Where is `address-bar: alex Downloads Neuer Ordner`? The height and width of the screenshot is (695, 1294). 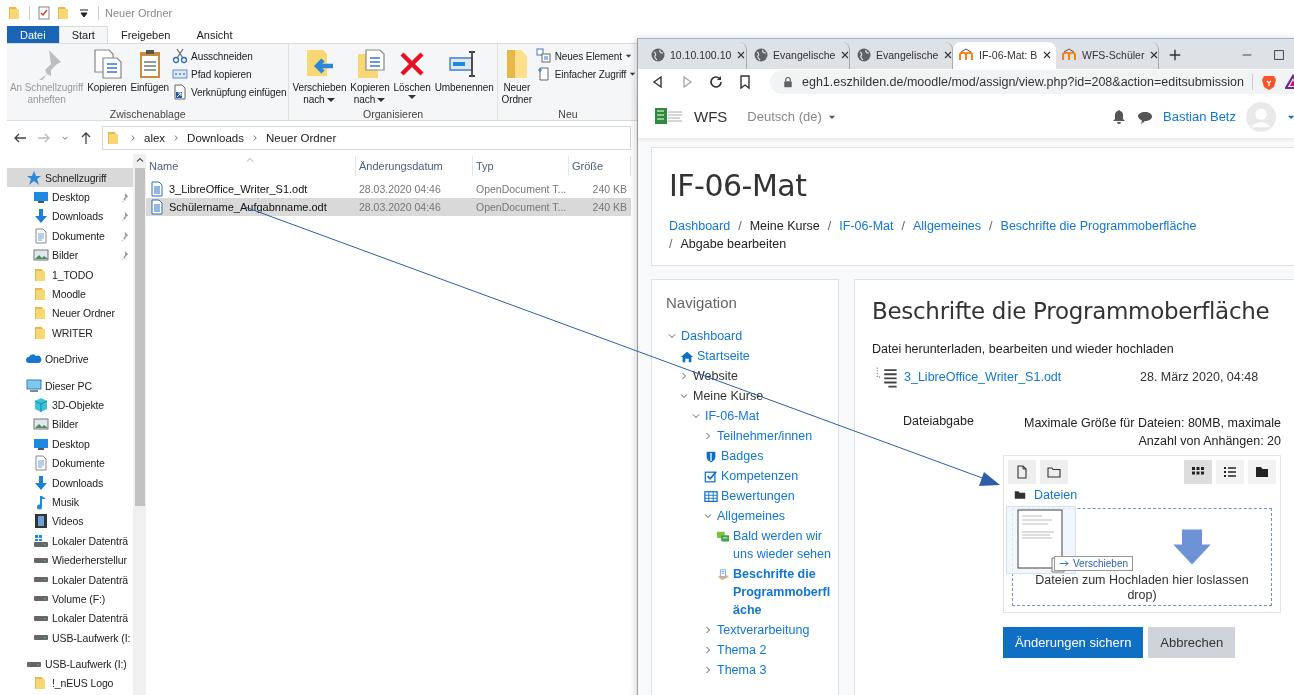
address-bar: alex Downloads Neuer Ordner is located at coordinates (366, 137).